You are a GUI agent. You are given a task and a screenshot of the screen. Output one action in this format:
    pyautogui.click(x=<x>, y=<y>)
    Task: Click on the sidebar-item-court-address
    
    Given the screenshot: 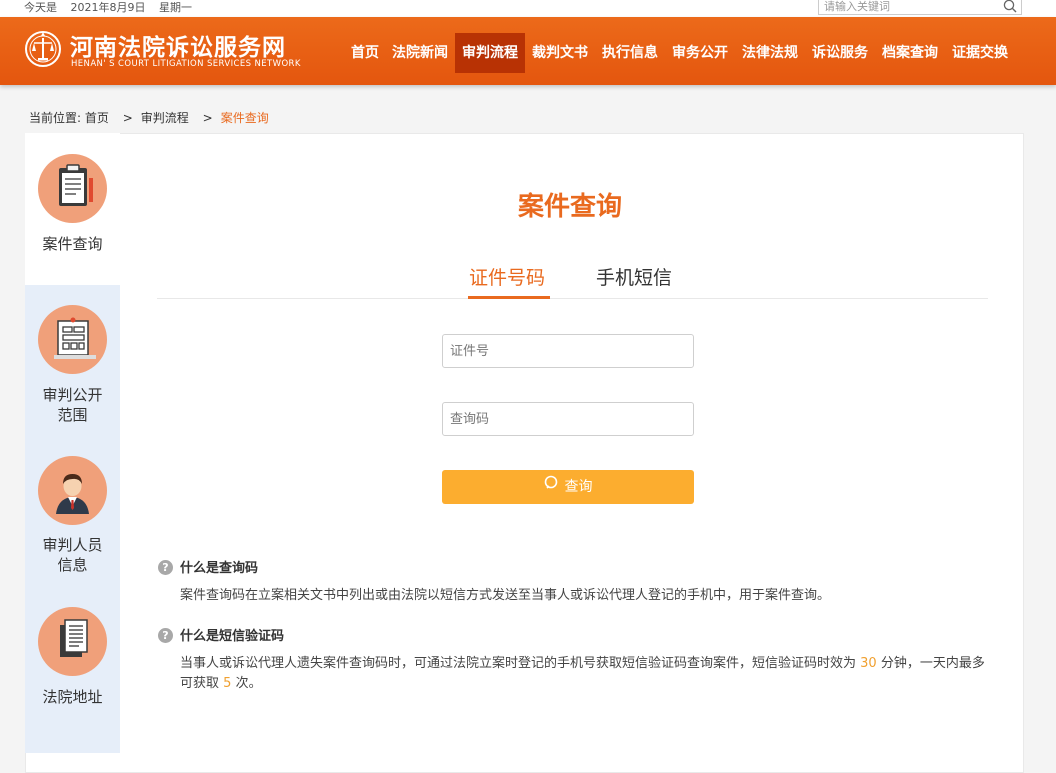 What is the action you would take?
    pyautogui.click(x=72, y=660)
    